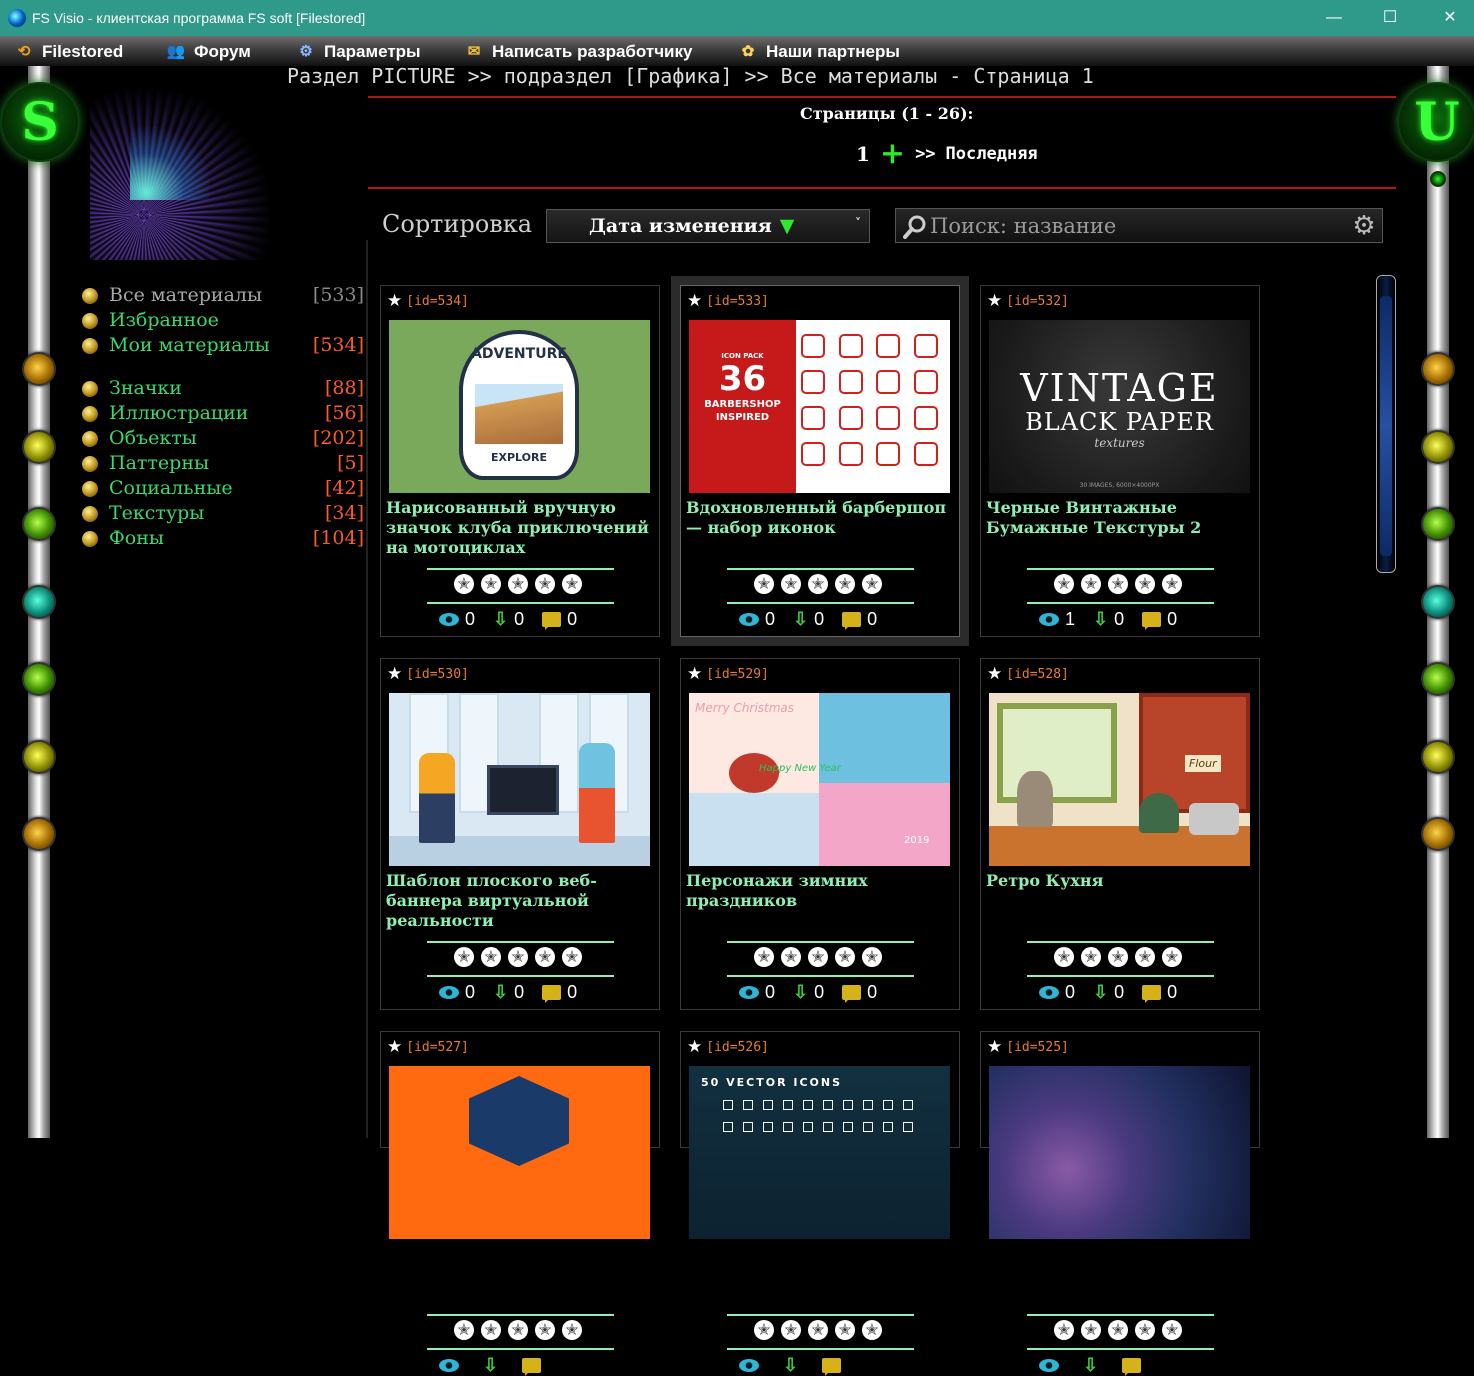 The height and width of the screenshot is (1376, 1474). What do you see at coordinates (820, 518) in the screenshot?
I see `card-title: Вдохновленный барбершоп — набор иконок` at bounding box center [820, 518].